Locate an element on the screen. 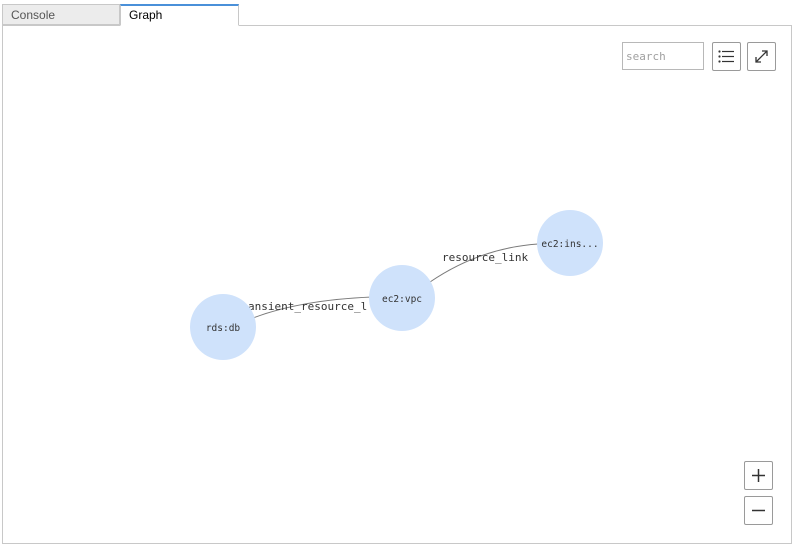 The image size is (800, 547). node-rds-db is located at coordinates (223, 327).